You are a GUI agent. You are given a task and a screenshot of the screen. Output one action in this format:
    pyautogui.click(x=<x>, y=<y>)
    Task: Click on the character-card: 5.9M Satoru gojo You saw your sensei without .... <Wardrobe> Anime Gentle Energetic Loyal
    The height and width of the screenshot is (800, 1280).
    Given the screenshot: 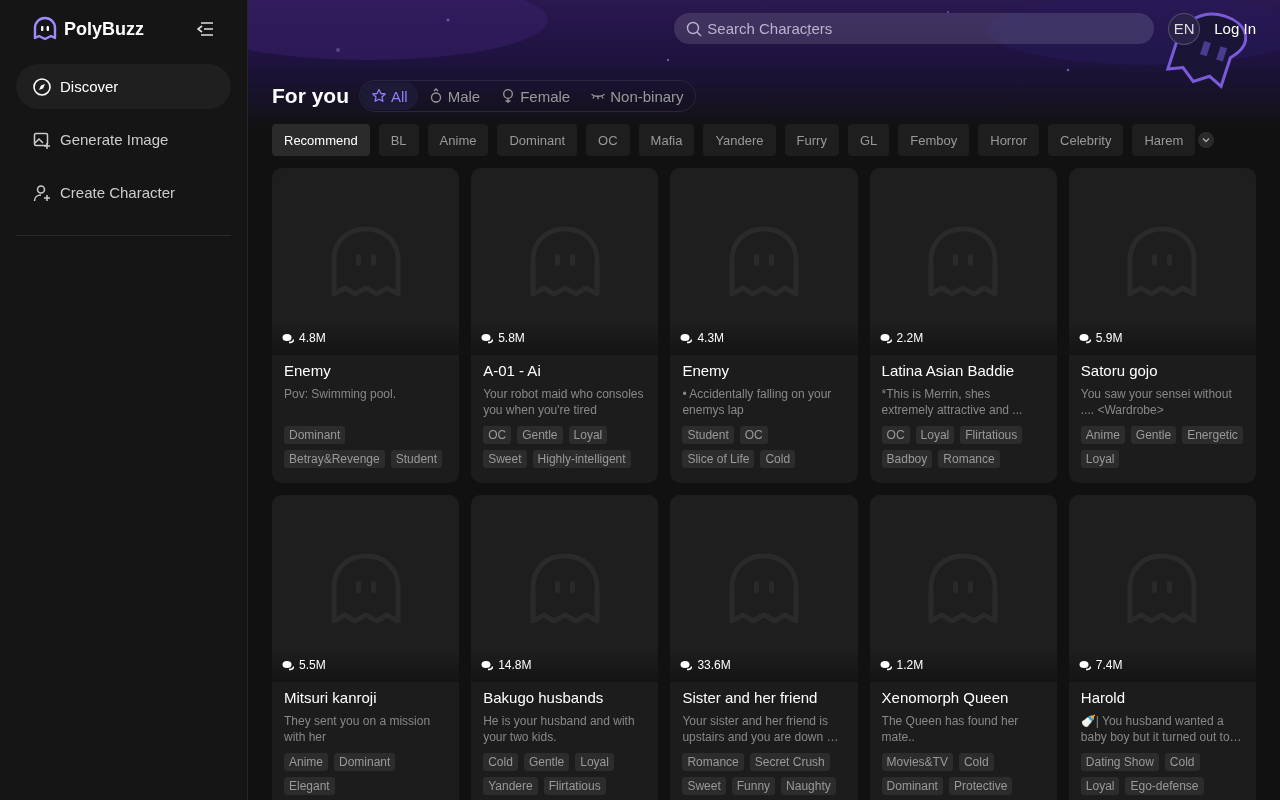 What is the action you would take?
    pyautogui.click(x=1162, y=325)
    